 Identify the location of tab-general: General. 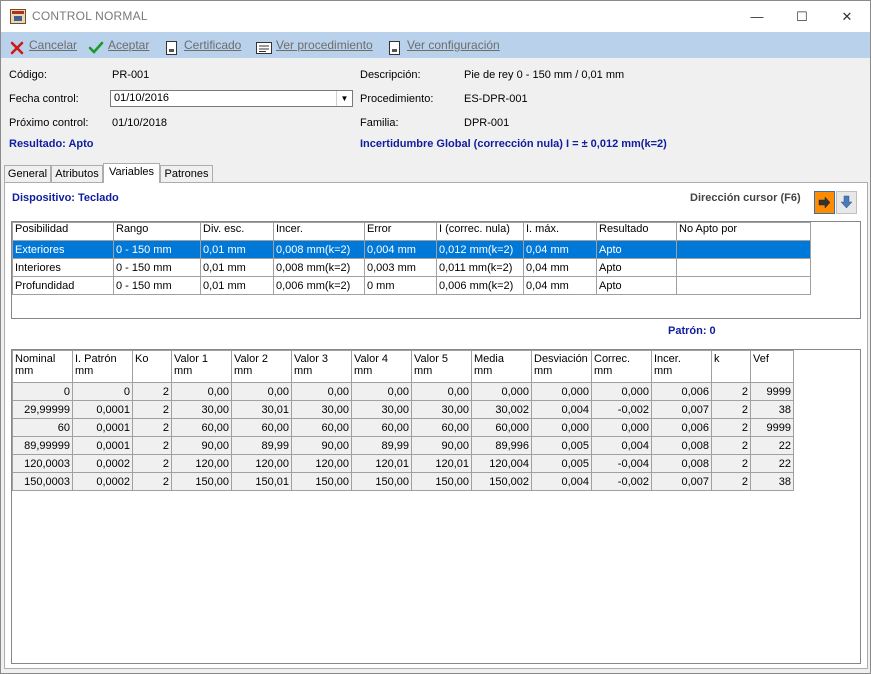
(27, 173).